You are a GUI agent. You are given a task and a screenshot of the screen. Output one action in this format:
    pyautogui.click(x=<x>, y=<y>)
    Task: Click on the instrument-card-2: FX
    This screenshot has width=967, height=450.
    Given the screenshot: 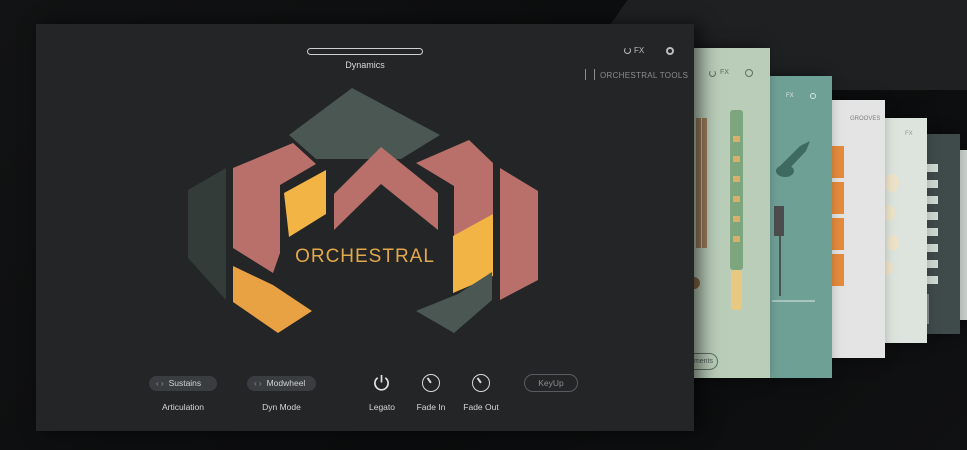 What is the action you would take?
    pyautogui.click(x=801, y=227)
    